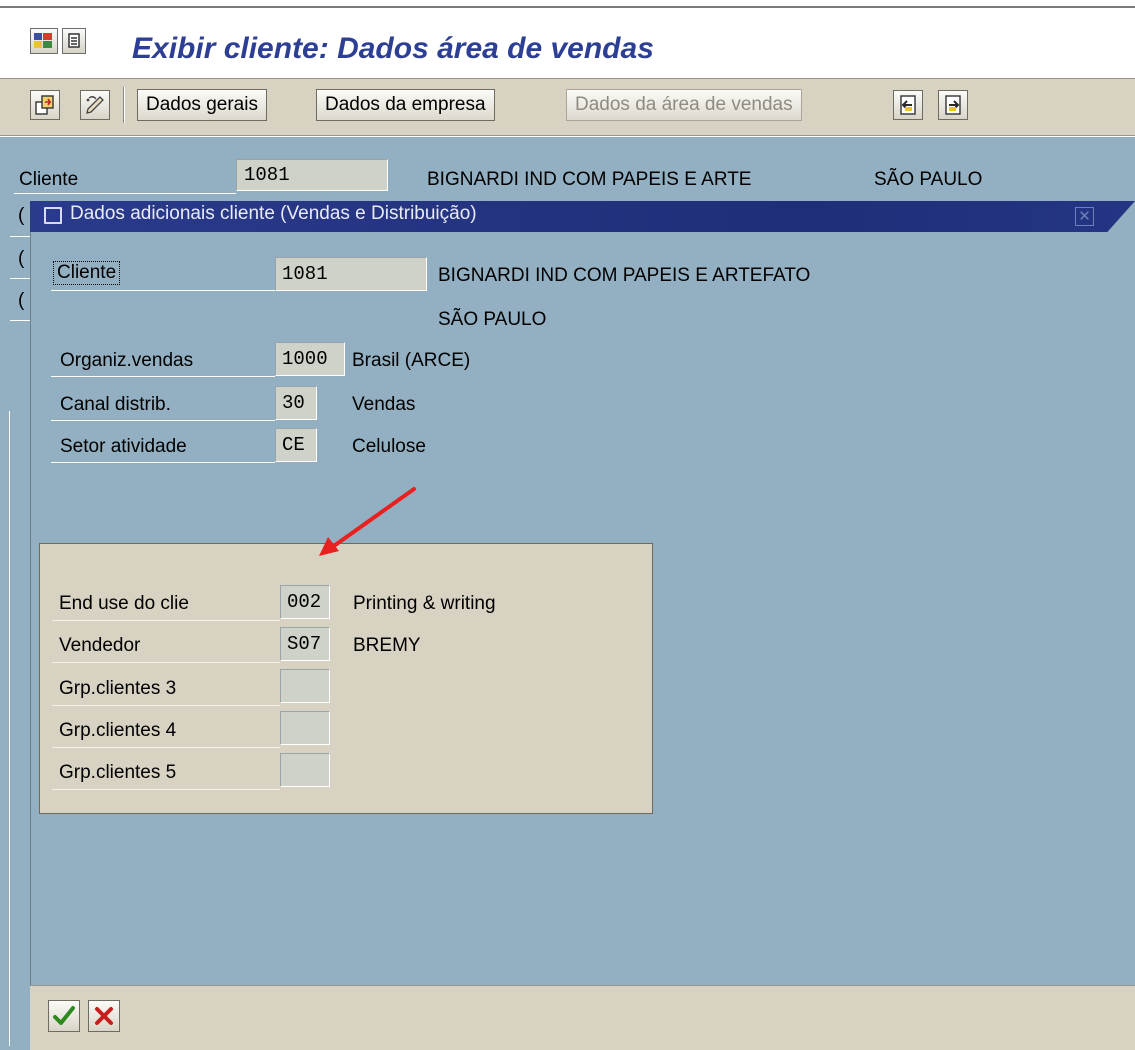 Image resolution: width=1135 pixels, height=1050 pixels. Describe the element at coordinates (166, 620) in the screenshot. I see `end-use-underline` at that location.